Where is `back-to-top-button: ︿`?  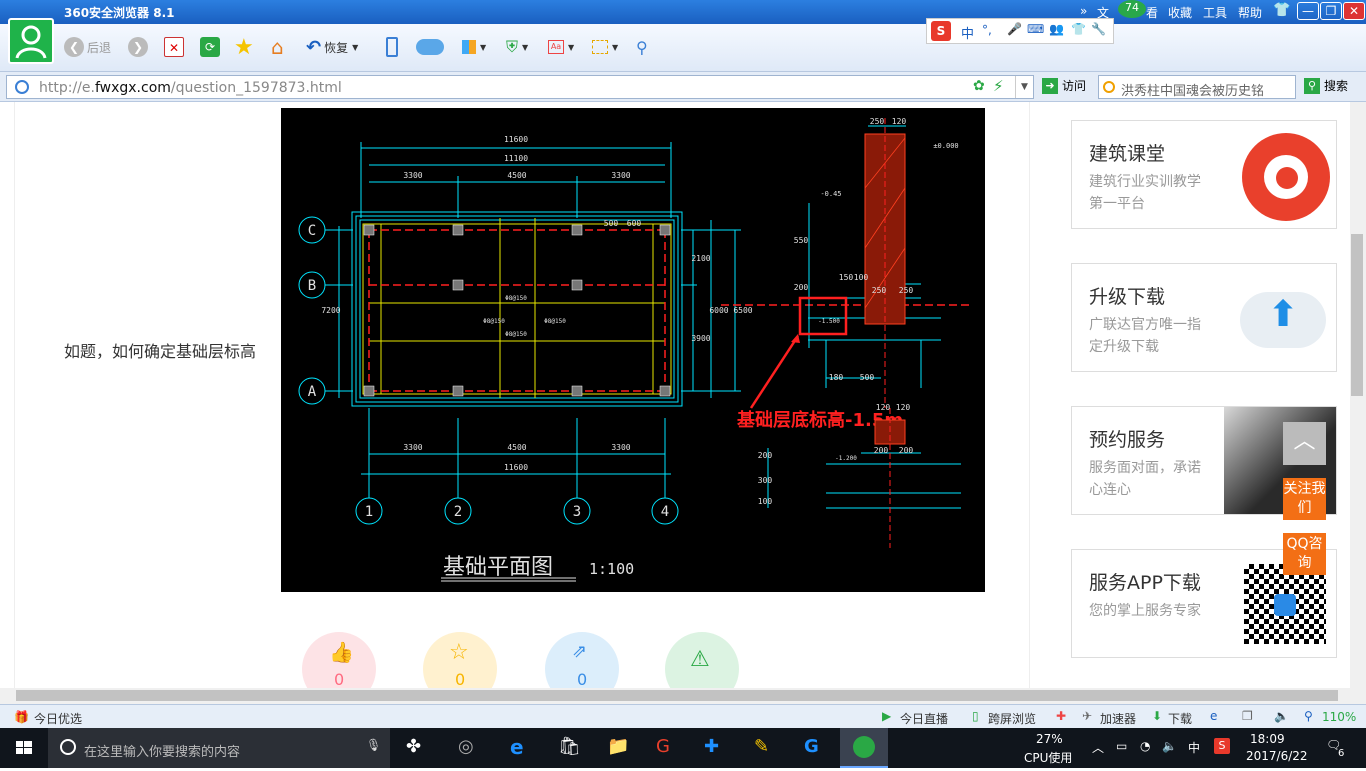 back-to-top-button: ︿ is located at coordinates (1304, 443).